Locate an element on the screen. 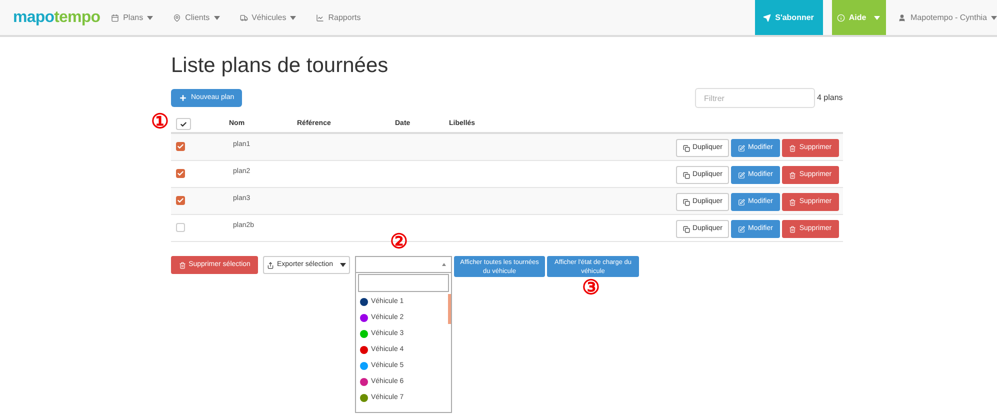 The image size is (997, 417). filter-field: Filtrer is located at coordinates (755, 98).